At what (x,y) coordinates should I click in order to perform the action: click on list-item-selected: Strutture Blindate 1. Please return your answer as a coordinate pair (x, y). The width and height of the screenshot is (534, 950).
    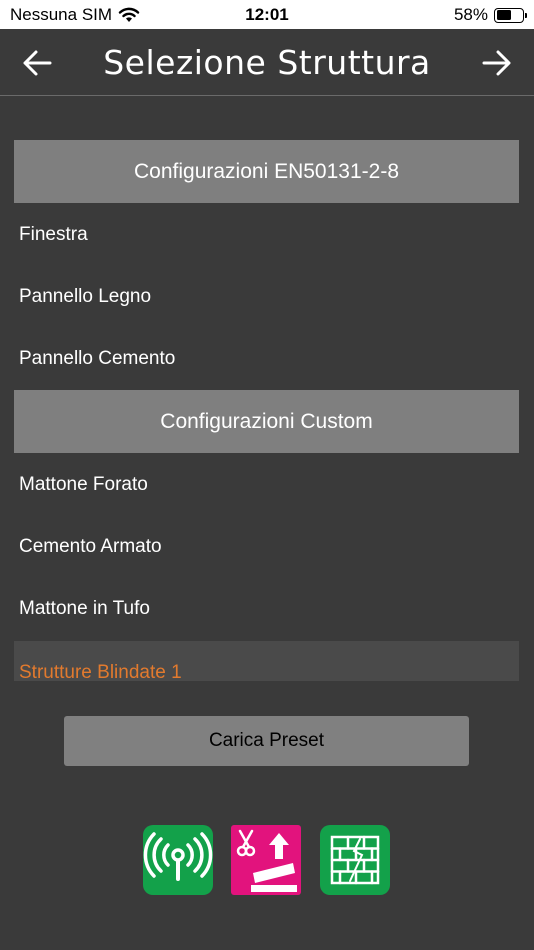
    Looking at the image, I should click on (266, 661).